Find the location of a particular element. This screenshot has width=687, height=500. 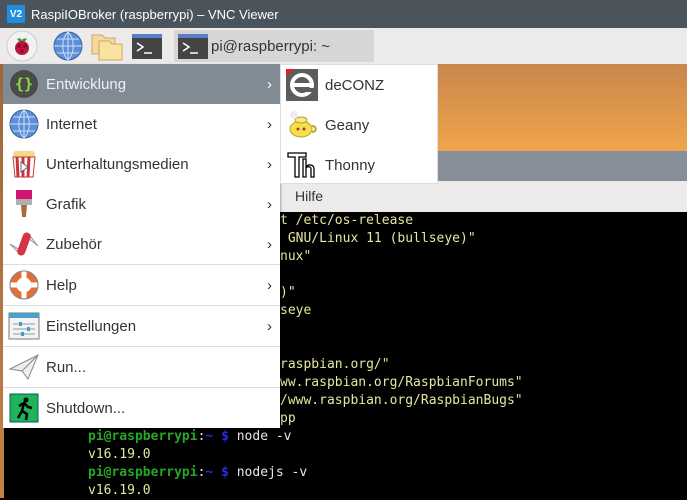

deconz-icon is located at coordinates (302, 85).